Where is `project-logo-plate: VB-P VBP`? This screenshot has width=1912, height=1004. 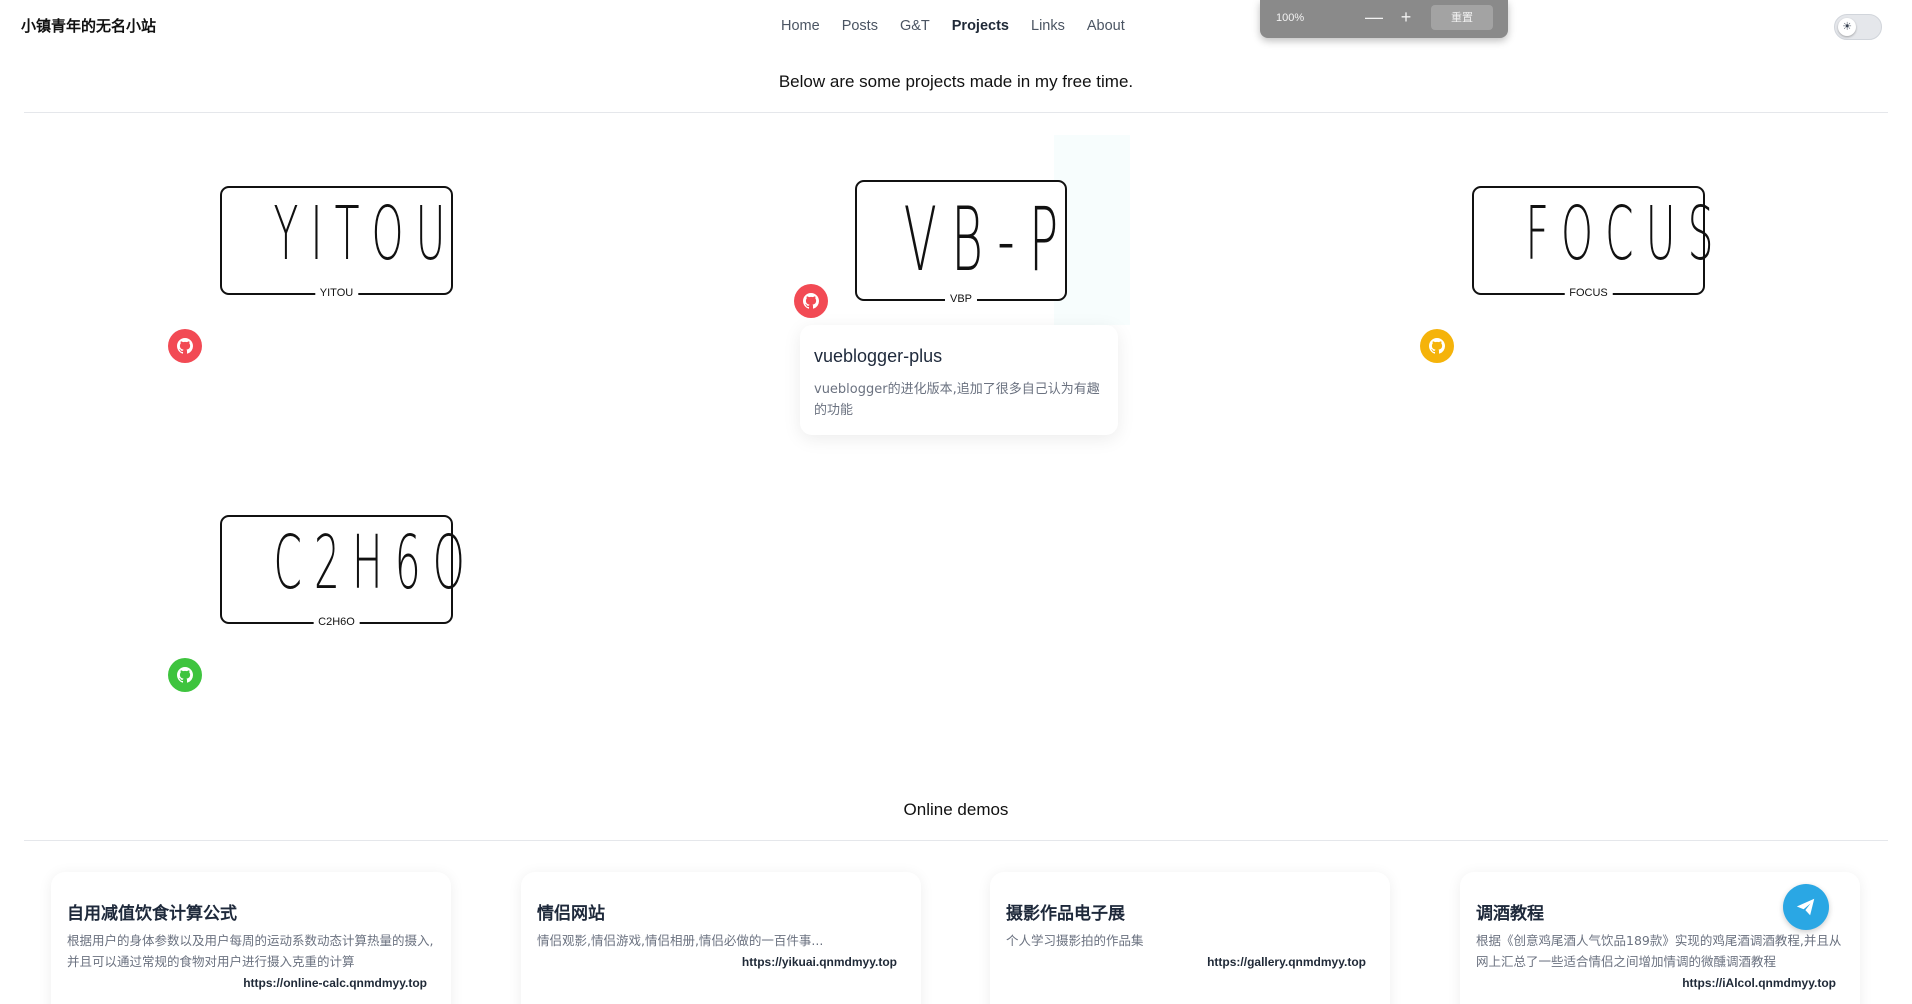
project-logo-plate: VB-P VBP is located at coordinates (964, 242).